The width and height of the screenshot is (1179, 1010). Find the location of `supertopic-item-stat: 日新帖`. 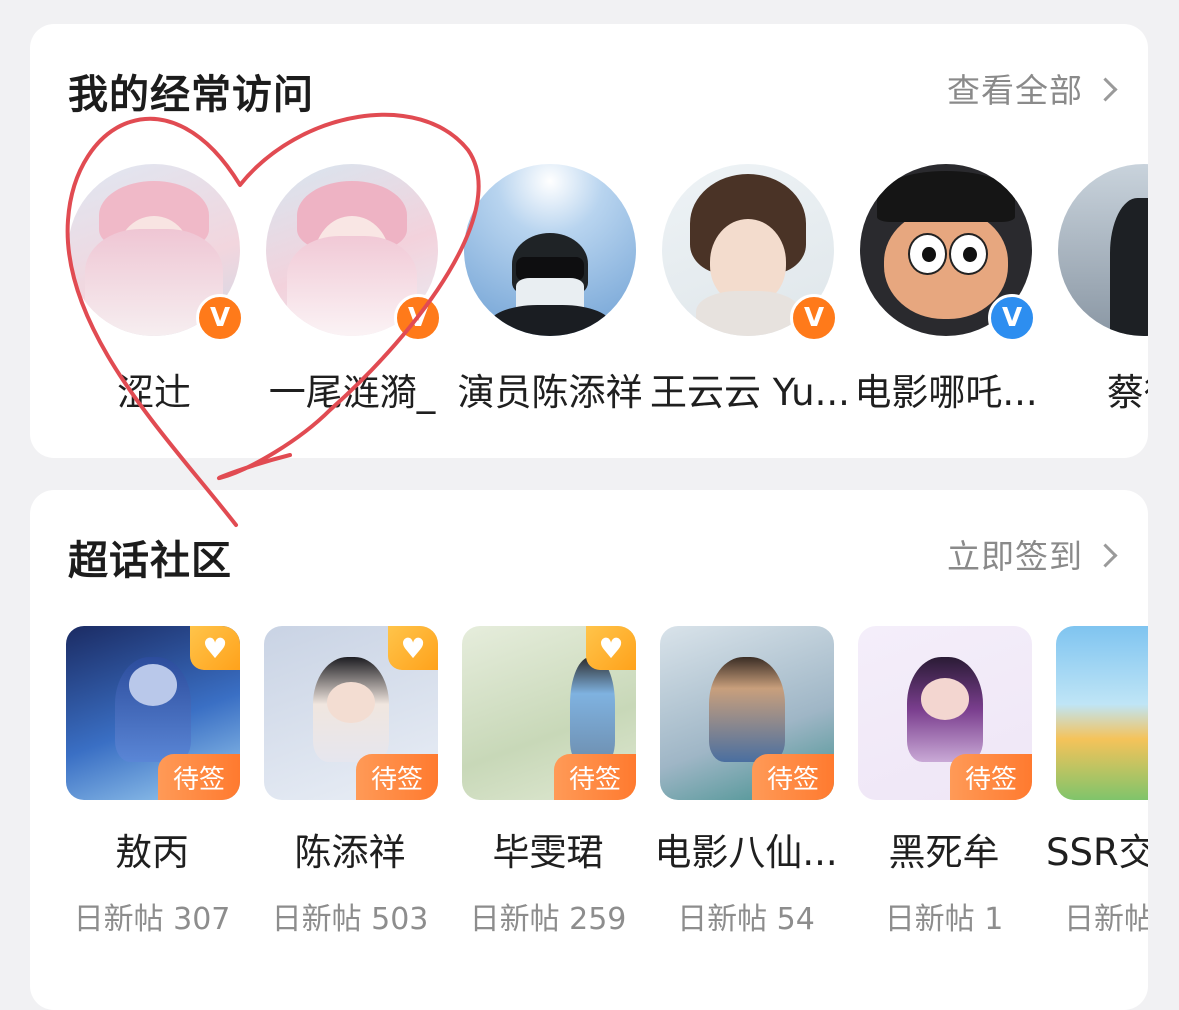

supertopic-item-stat: 日新帖 is located at coordinates (1106, 919).